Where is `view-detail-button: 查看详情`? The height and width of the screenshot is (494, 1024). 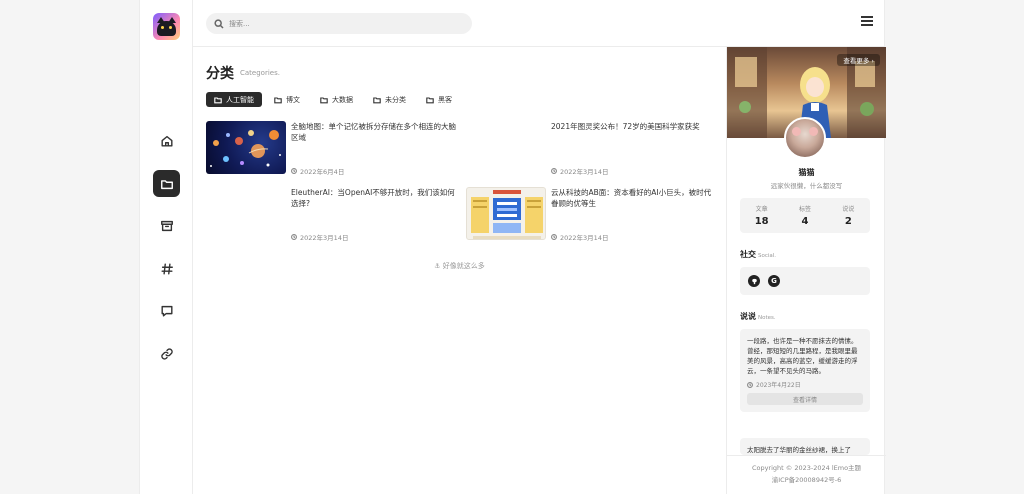 view-detail-button: 查看详情 is located at coordinates (805, 399).